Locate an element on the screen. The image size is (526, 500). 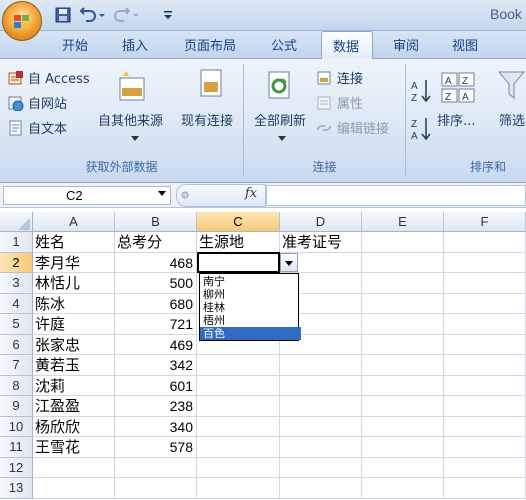
cell-c11 is located at coordinates (238, 447).